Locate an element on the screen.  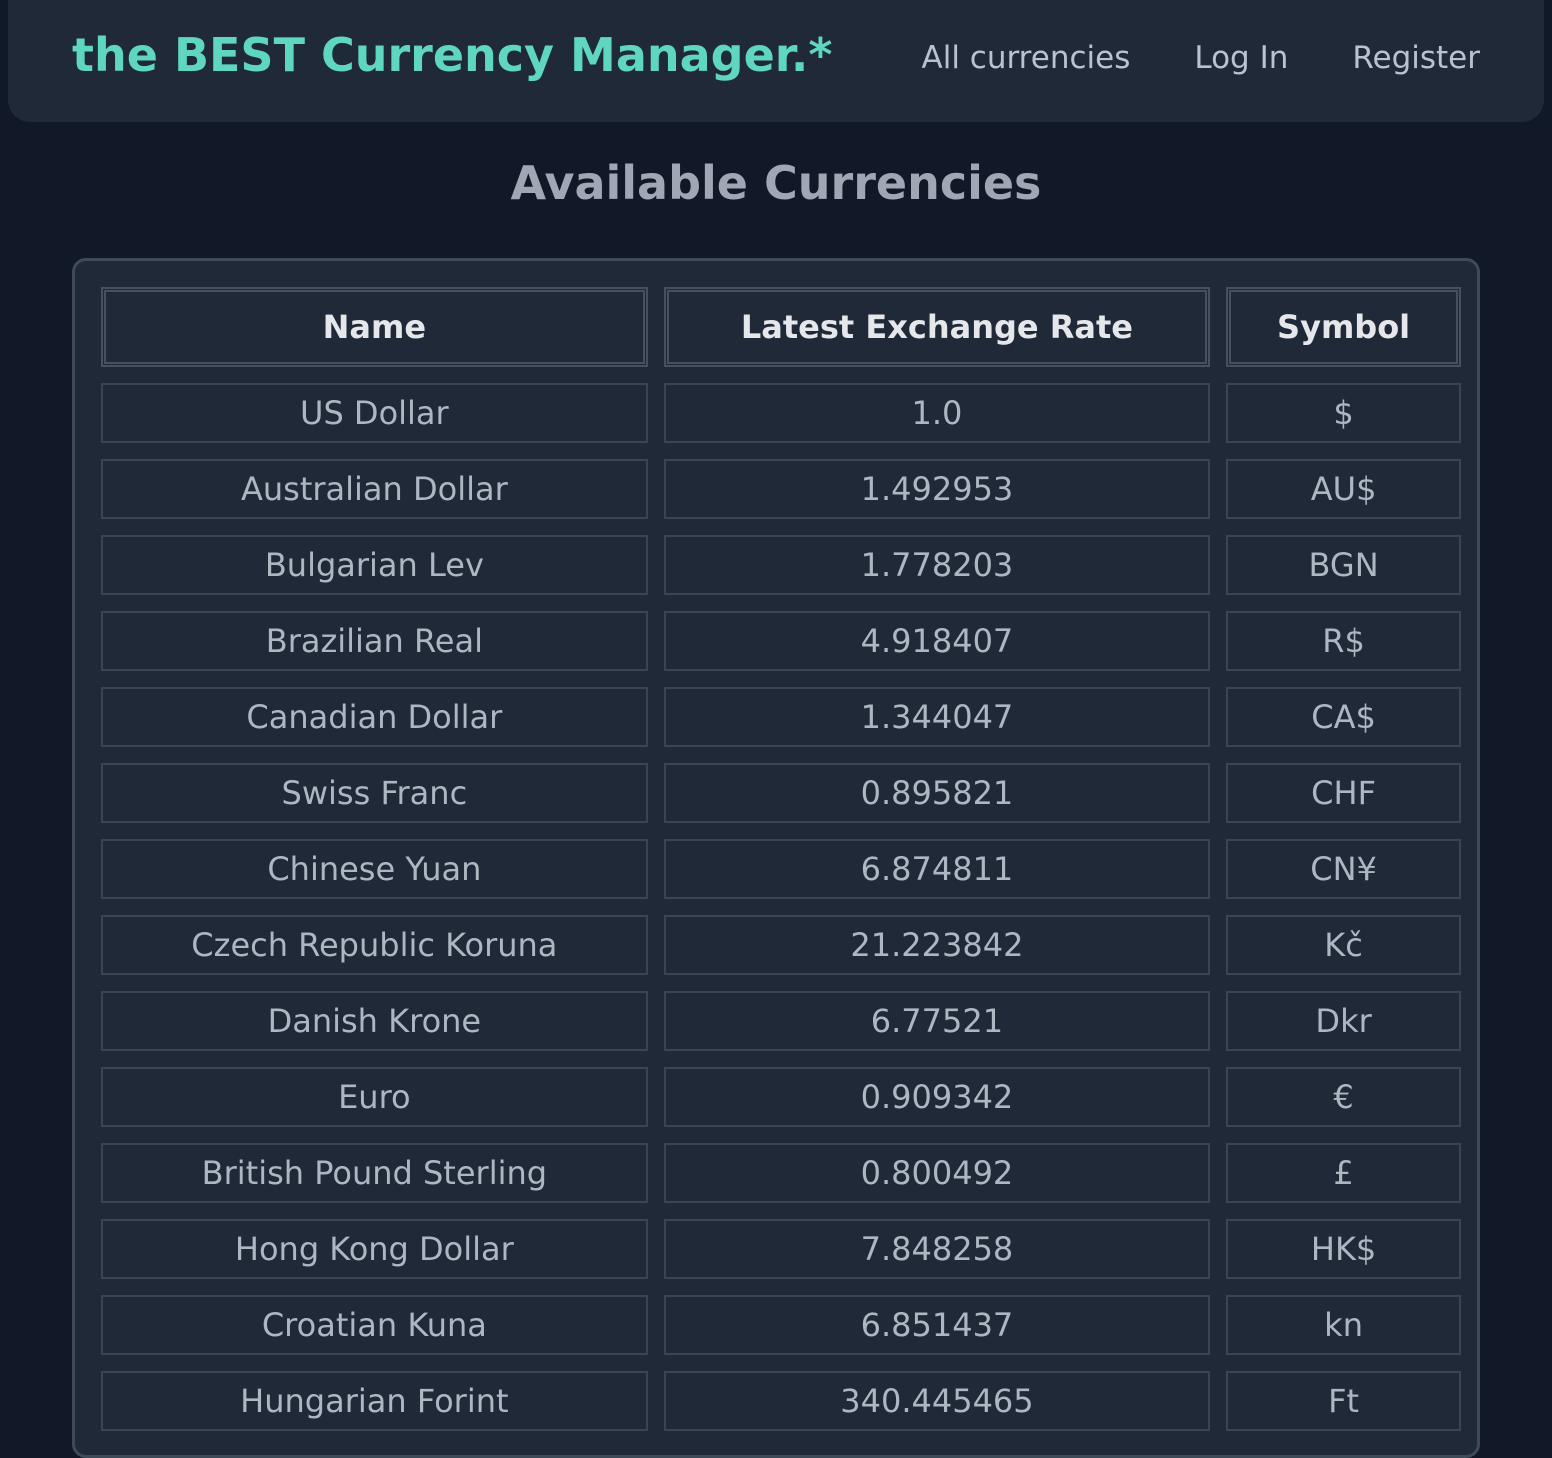
symbol-cell: kn is located at coordinates (1343, 1325).